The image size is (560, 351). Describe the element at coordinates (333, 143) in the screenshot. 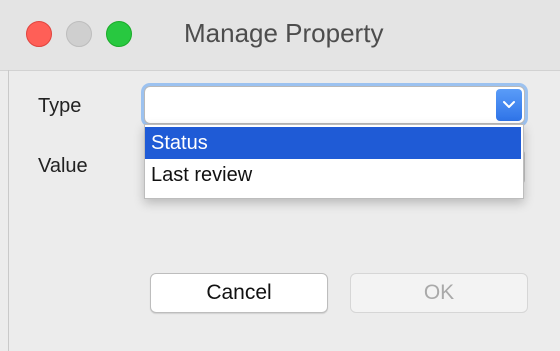

I see `dropdown-option-status: Status` at that location.